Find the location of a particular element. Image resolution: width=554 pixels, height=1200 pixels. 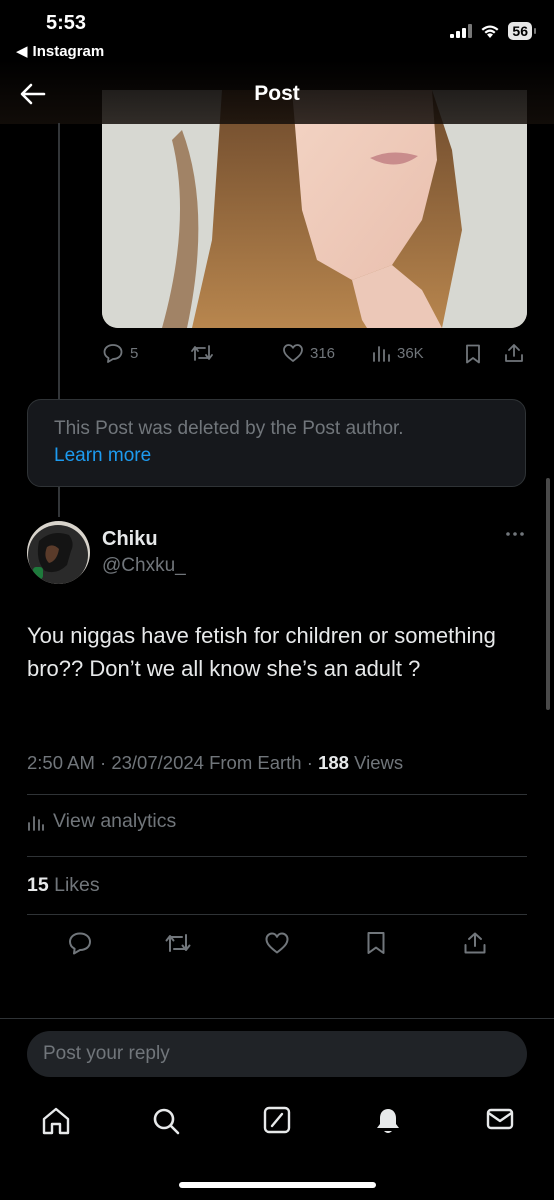

bell-icon is located at coordinates (388, 1121).